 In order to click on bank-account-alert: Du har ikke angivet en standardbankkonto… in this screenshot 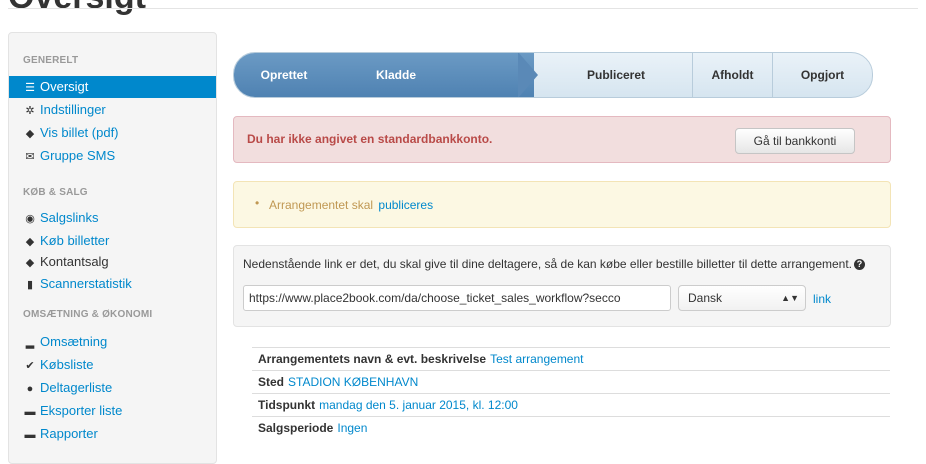, I will do `click(562, 139)`.